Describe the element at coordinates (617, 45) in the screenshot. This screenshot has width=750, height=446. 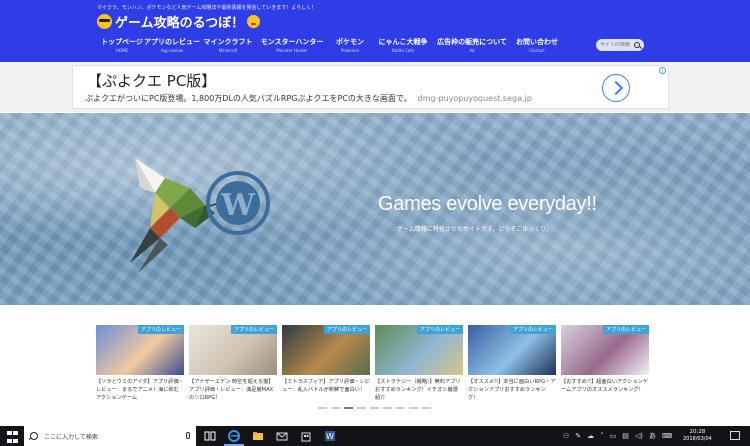
I see `site-search-input` at that location.